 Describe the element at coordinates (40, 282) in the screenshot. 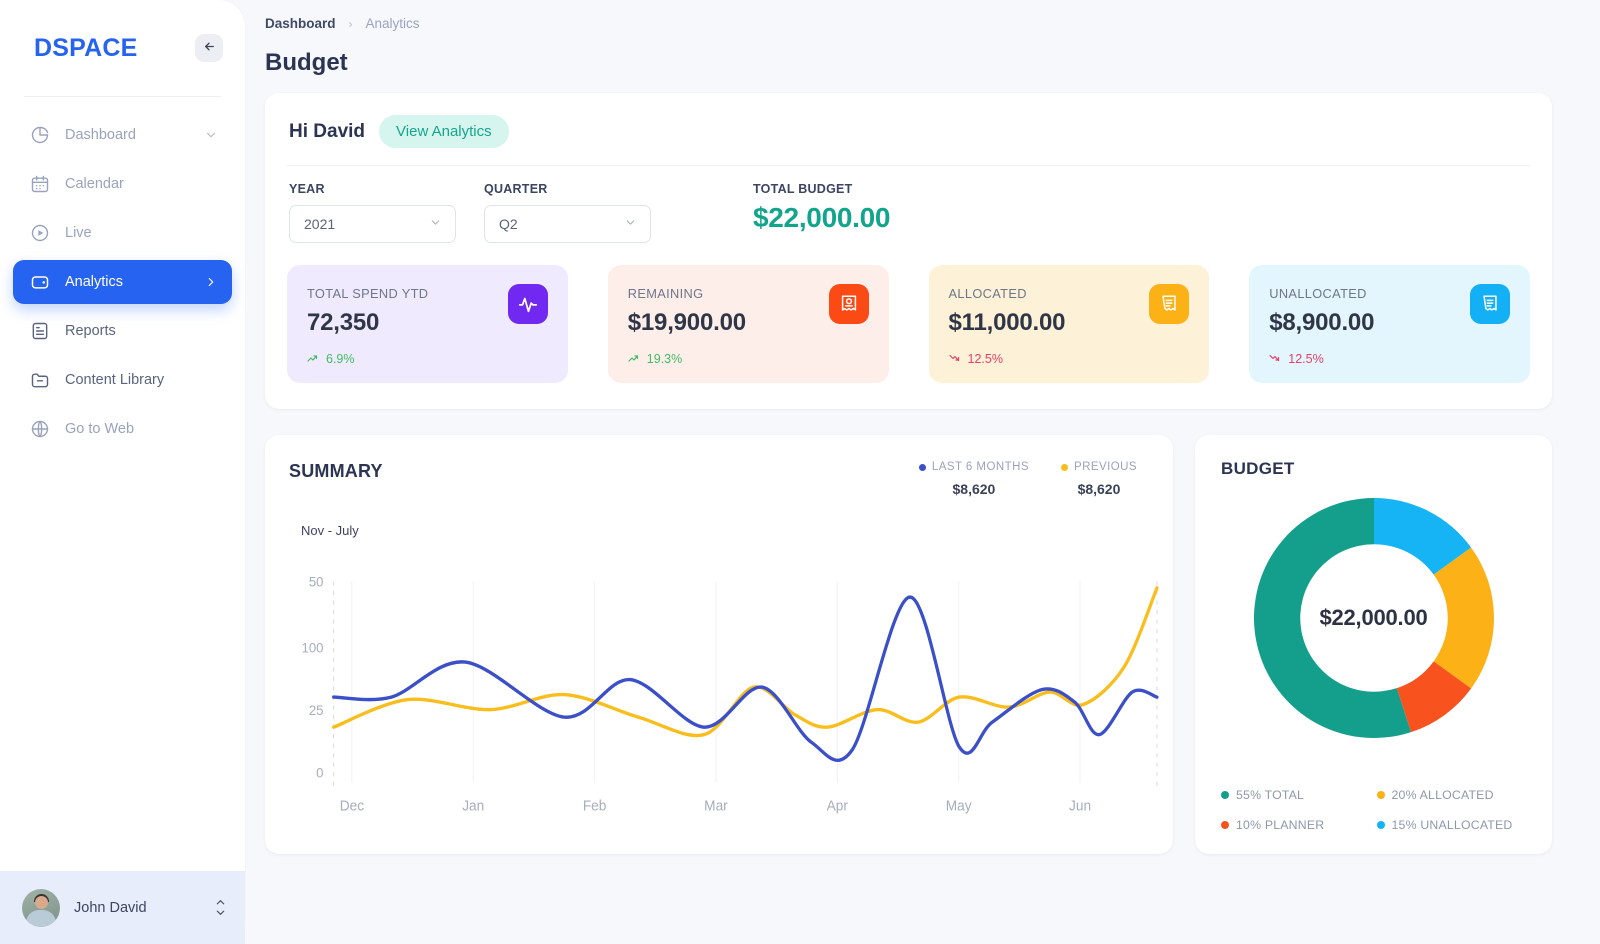

I see `wallet-icon` at that location.